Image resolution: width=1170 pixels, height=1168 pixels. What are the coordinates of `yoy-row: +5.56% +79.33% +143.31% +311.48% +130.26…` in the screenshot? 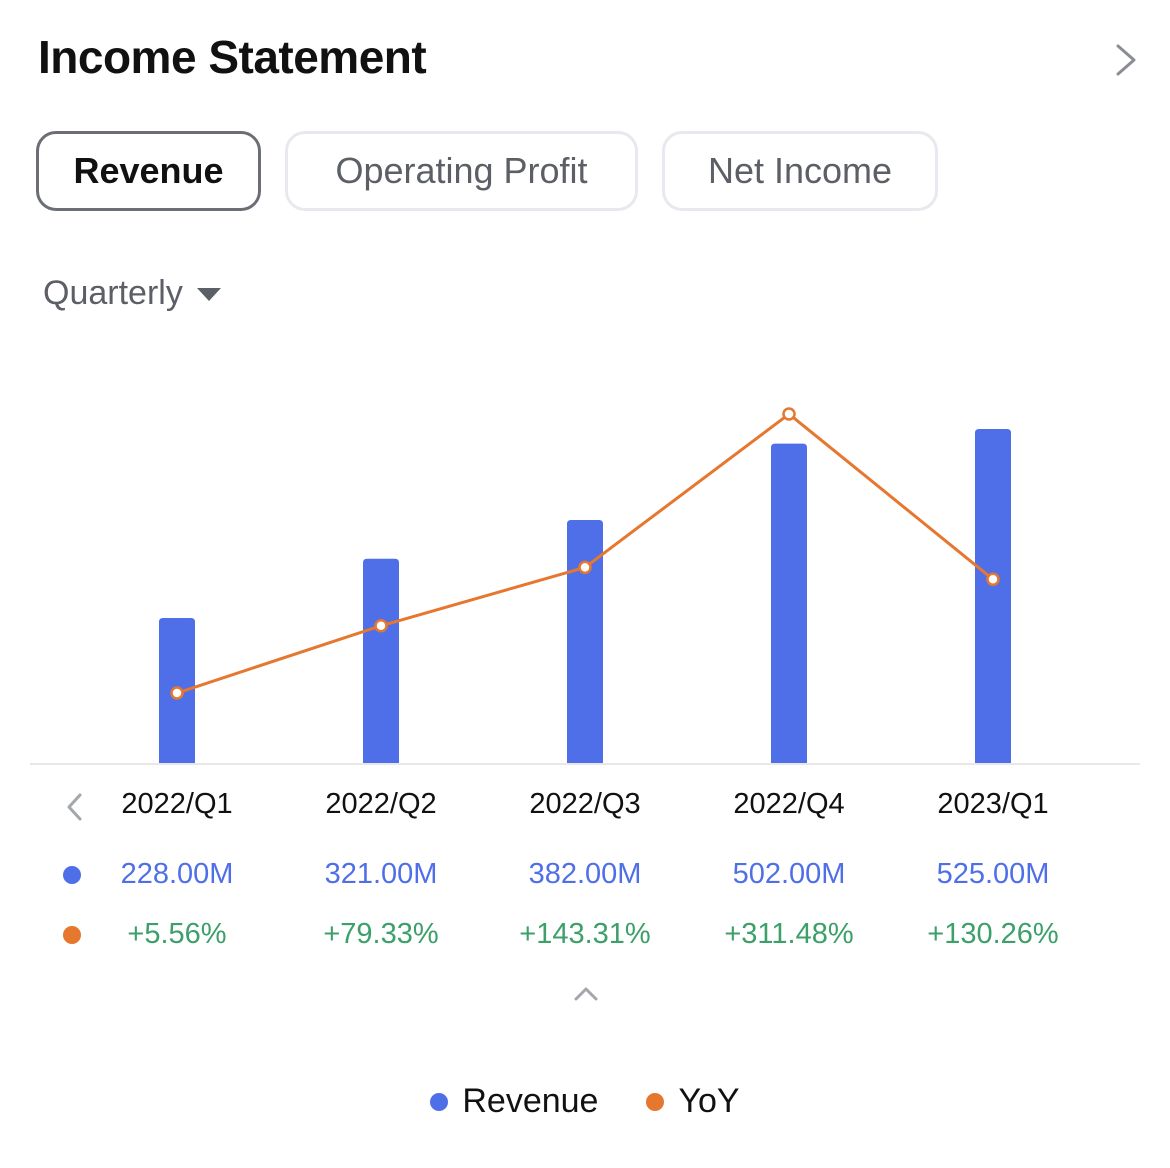 It's located at (585, 938).